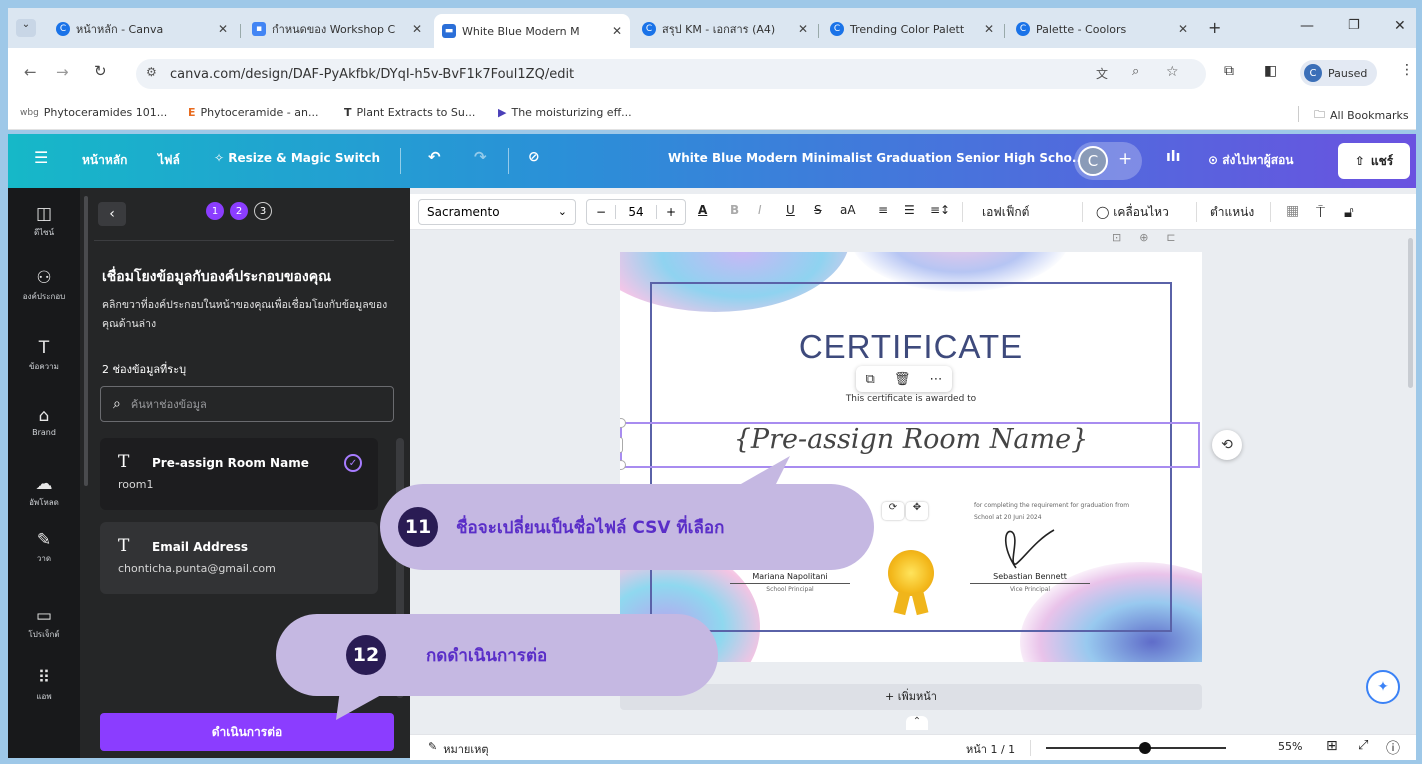  I want to click on recipient-name-placeholder: {Pre-assign Room Name}, so click(911, 439).